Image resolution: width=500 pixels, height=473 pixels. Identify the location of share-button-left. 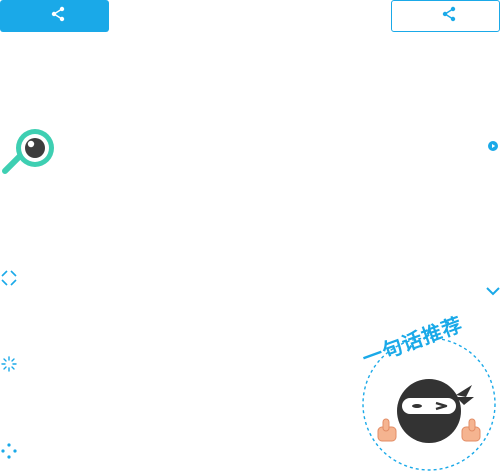
(54, 16).